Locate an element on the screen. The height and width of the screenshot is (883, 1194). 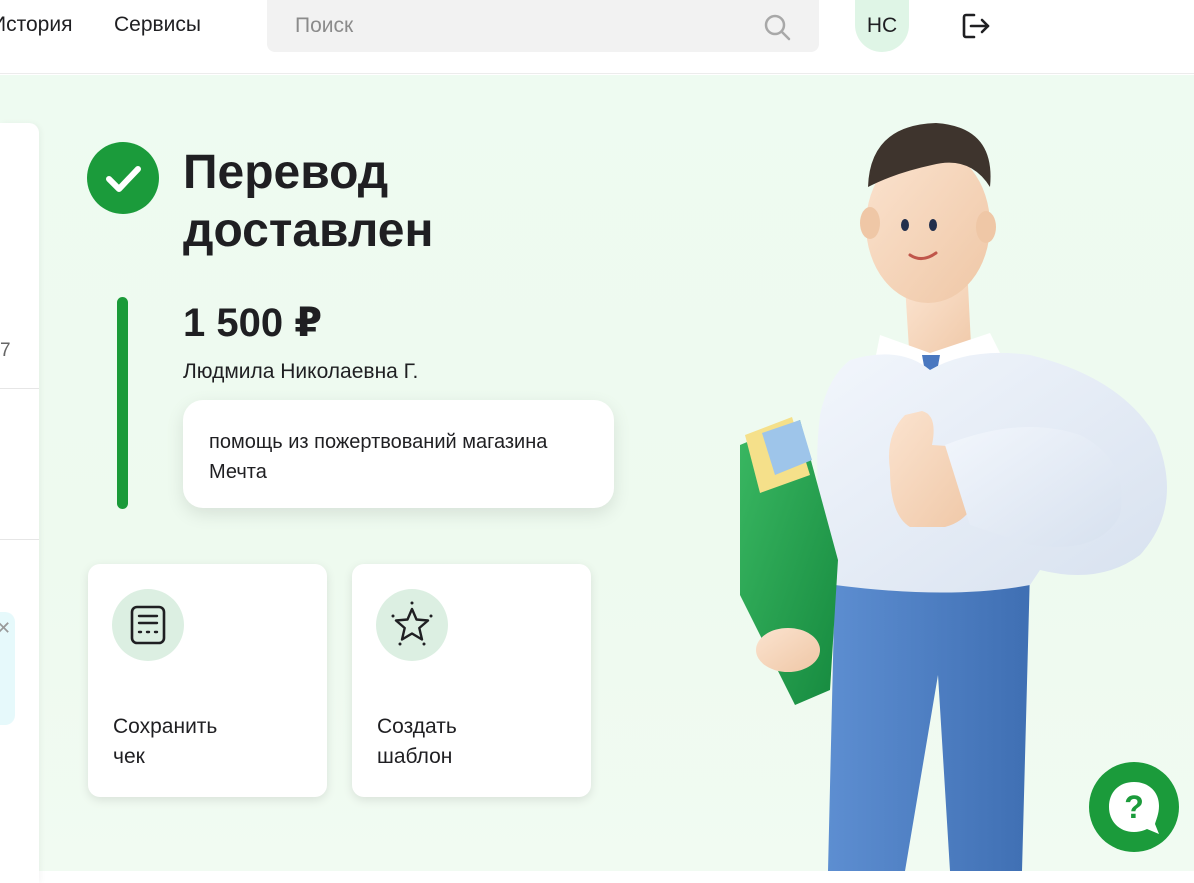
create-template-label: Создать шаблон is located at coordinates (417, 741).